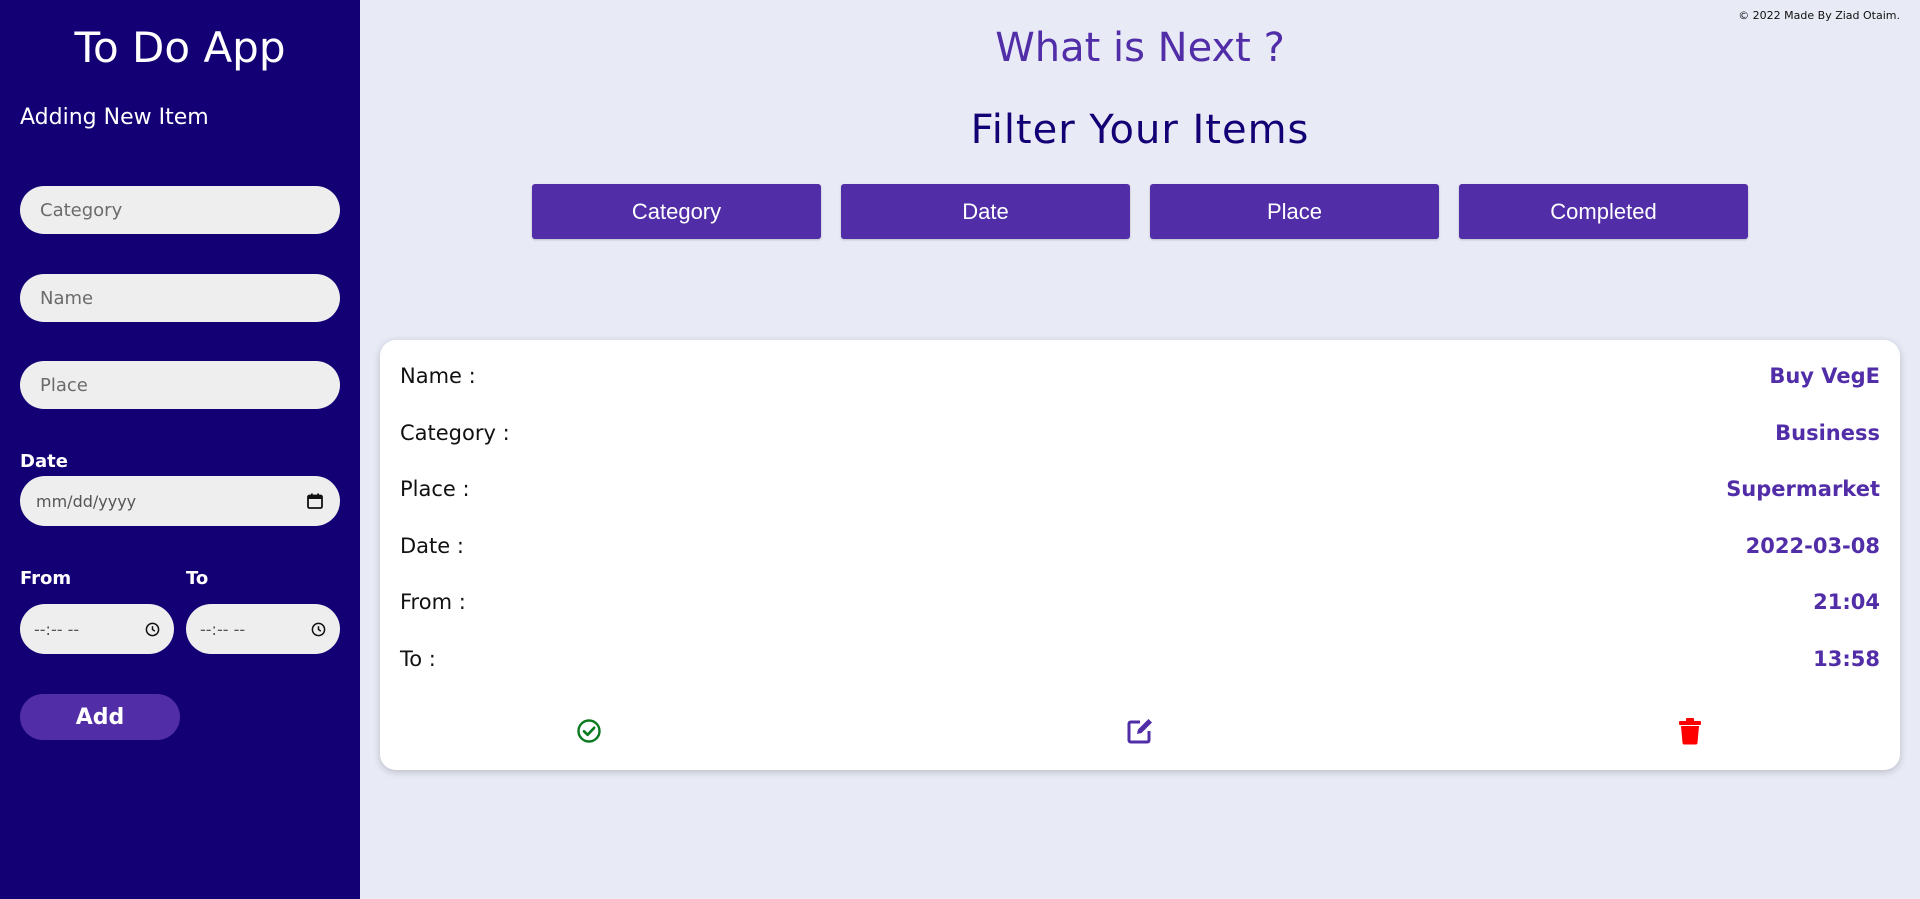 This screenshot has height=899, width=1920. Describe the element at coordinates (1140, 48) in the screenshot. I see `page-title: What is Next ?` at that location.